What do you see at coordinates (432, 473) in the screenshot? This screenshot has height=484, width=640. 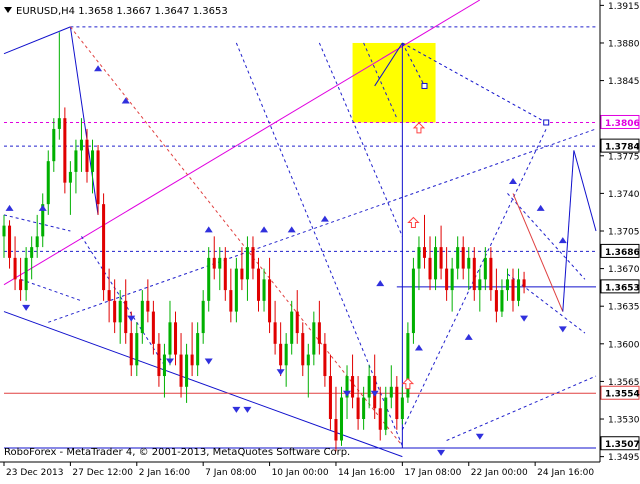 I see `x-tick-label: 17 Jan 08:00` at bounding box center [432, 473].